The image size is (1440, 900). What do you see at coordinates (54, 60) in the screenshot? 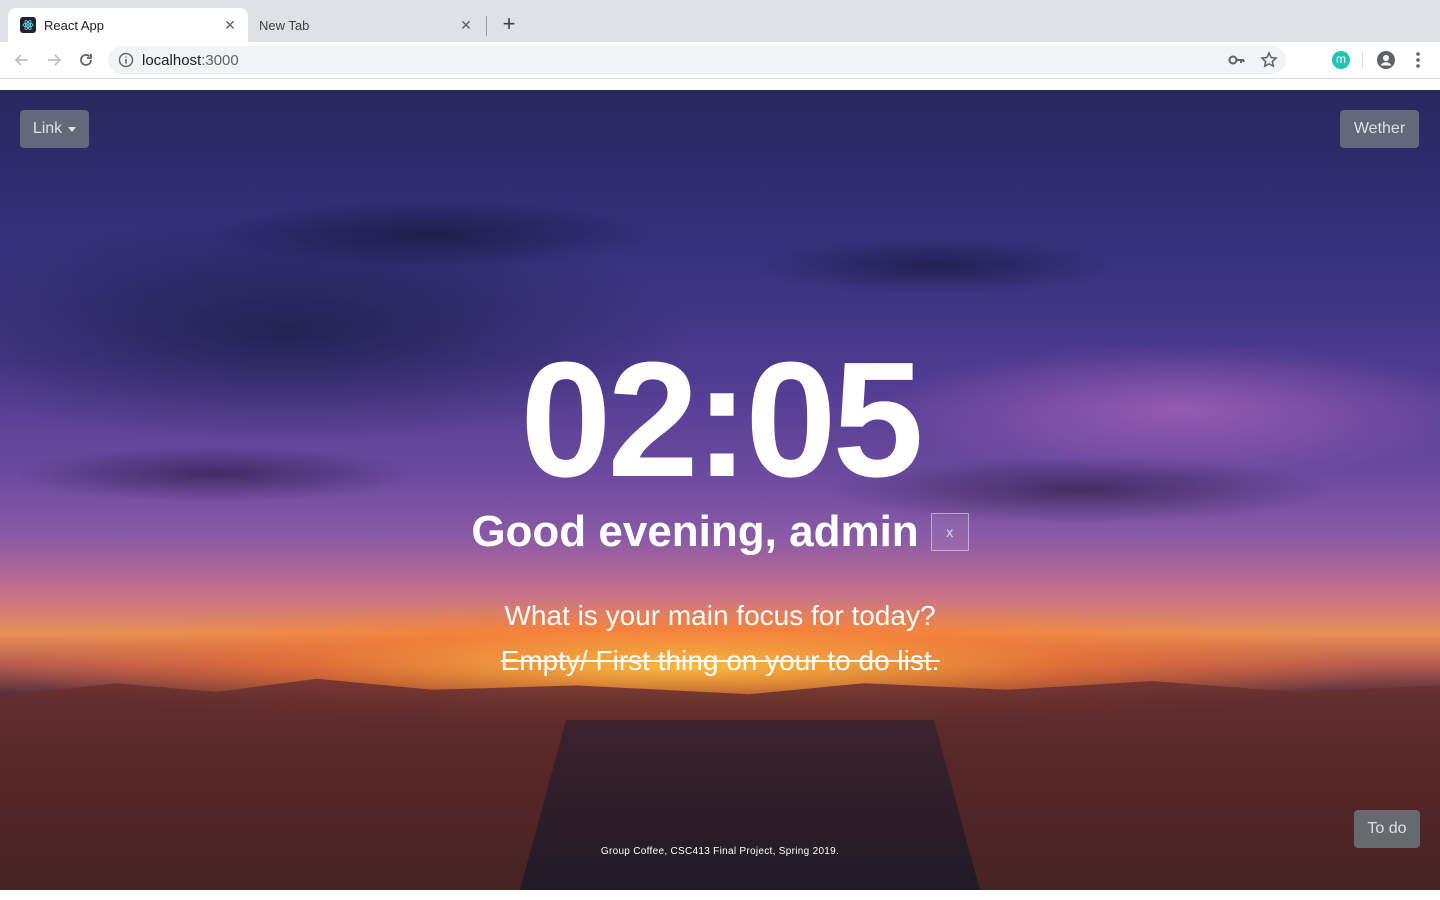
I see `forward-icon` at bounding box center [54, 60].